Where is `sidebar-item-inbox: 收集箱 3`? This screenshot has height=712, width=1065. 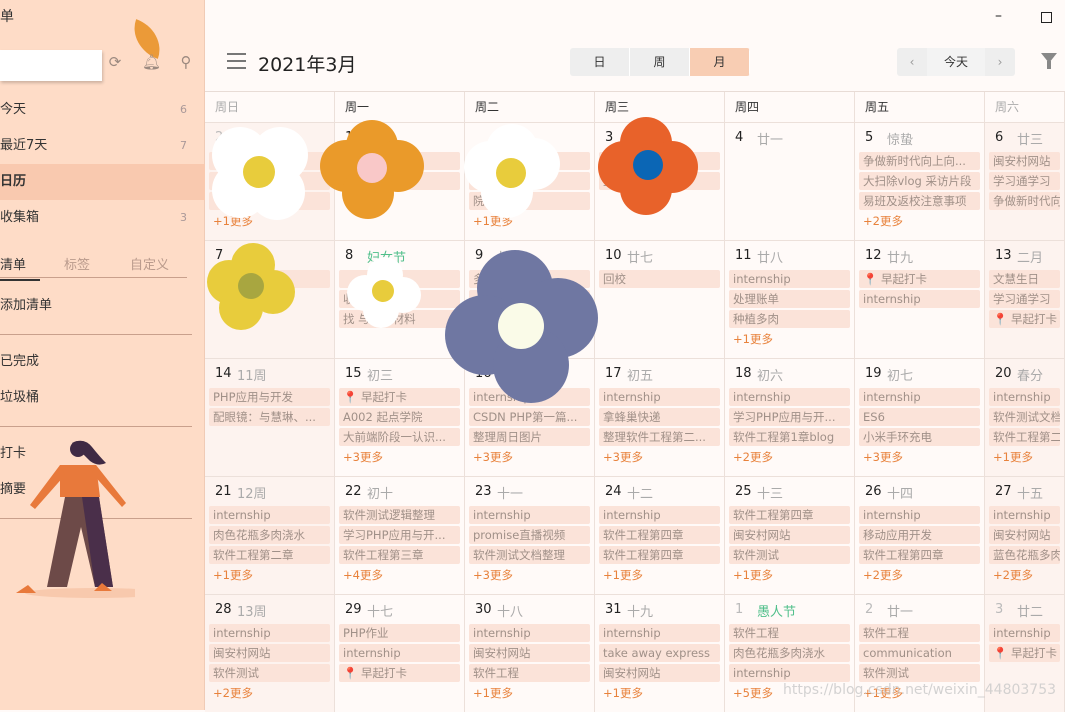 sidebar-item-inbox: 收集箱 3 is located at coordinates (102, 218).